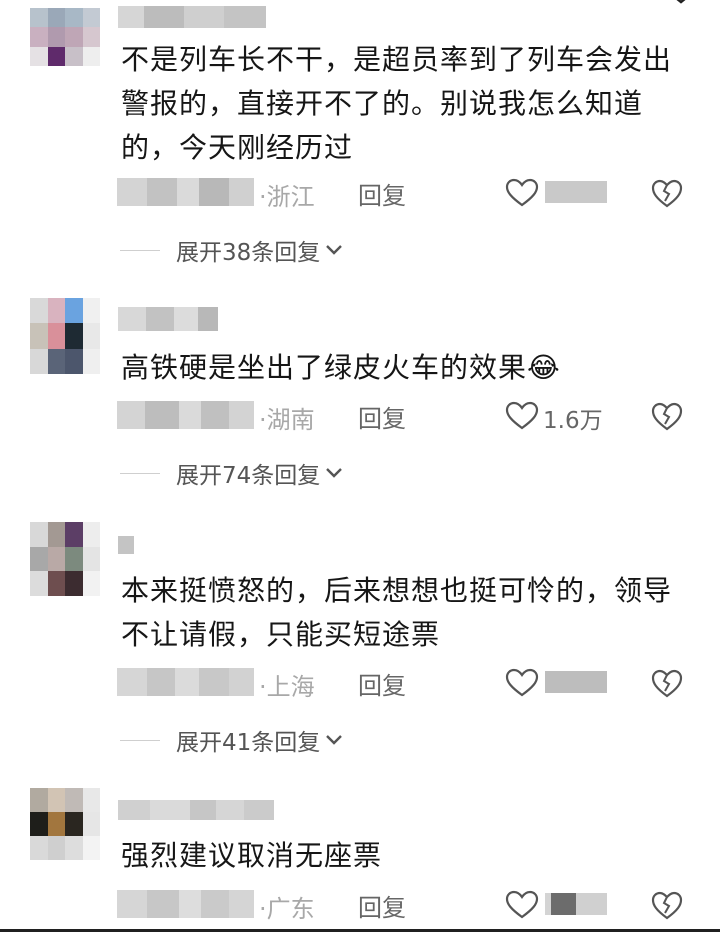 This screenshot has width=720, height=932. What do you see at coordinates (397, 612) in the screenshot?
I see `comment-text: 本来挺愤怒的，后来想想也挺可怜的，领导不让请假，只能买短途票` at bounding box center [397, 612].